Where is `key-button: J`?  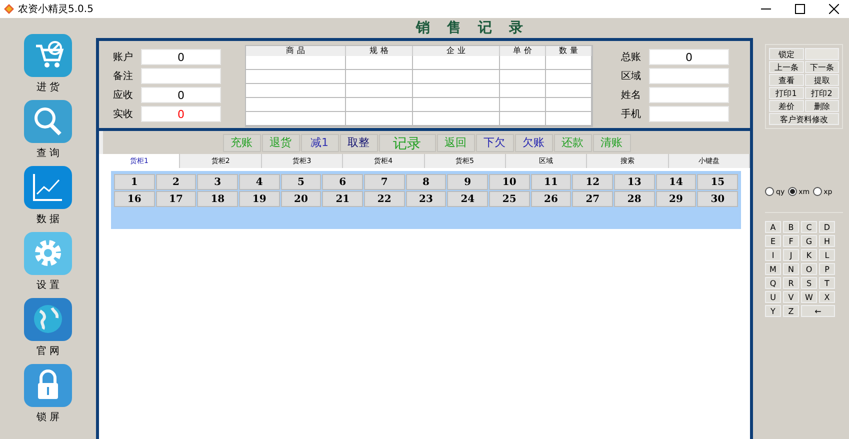
key-button: J is located at coordinates (791, 255).